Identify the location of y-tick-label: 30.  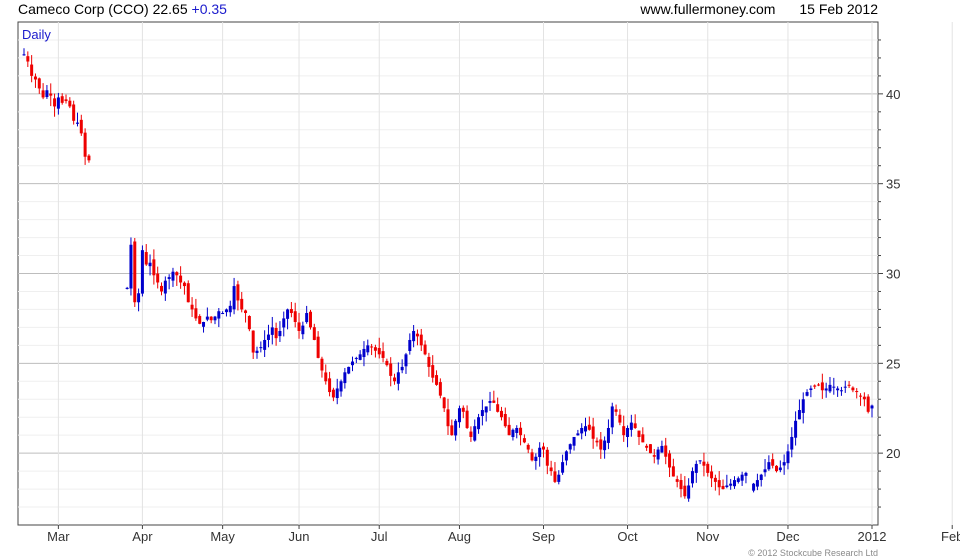
(893, 274).